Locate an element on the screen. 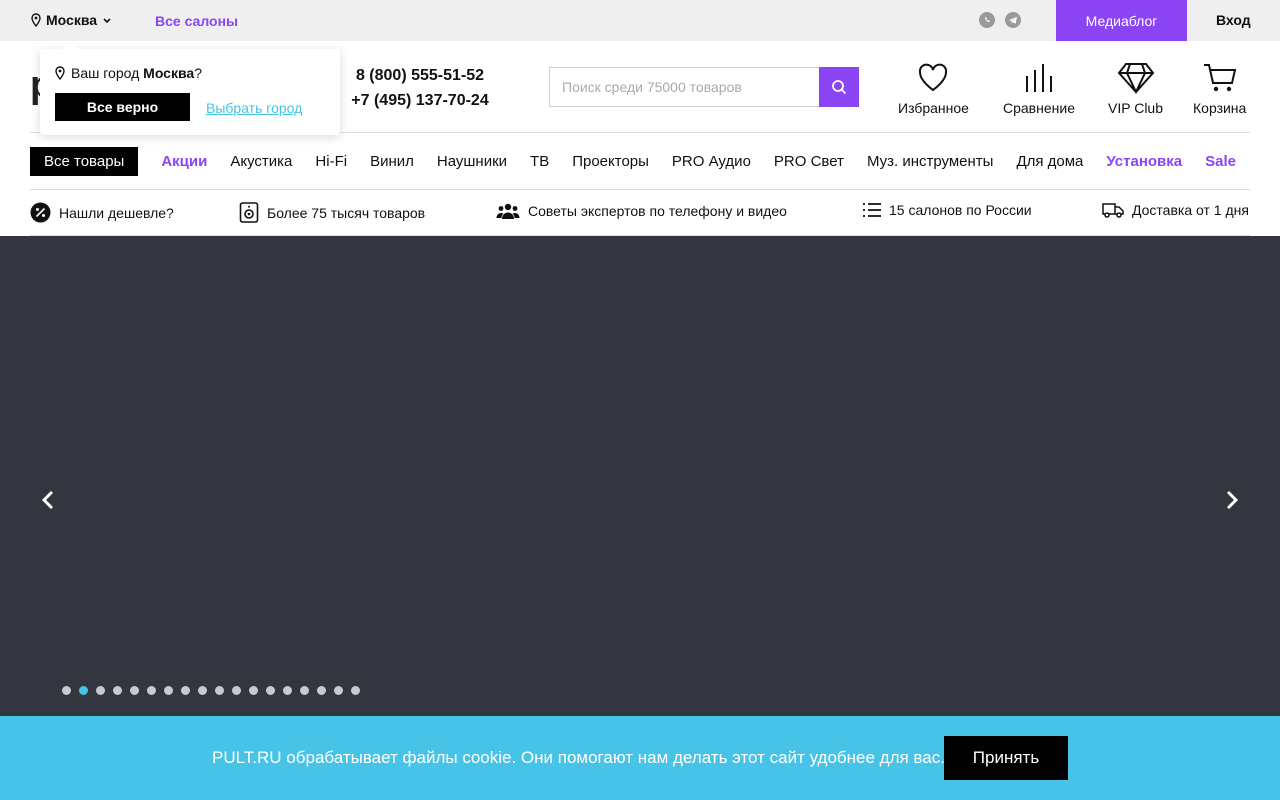 This screenshot has height=800, width=1280. login-link: Вход is located at coordinates (1233, 20).